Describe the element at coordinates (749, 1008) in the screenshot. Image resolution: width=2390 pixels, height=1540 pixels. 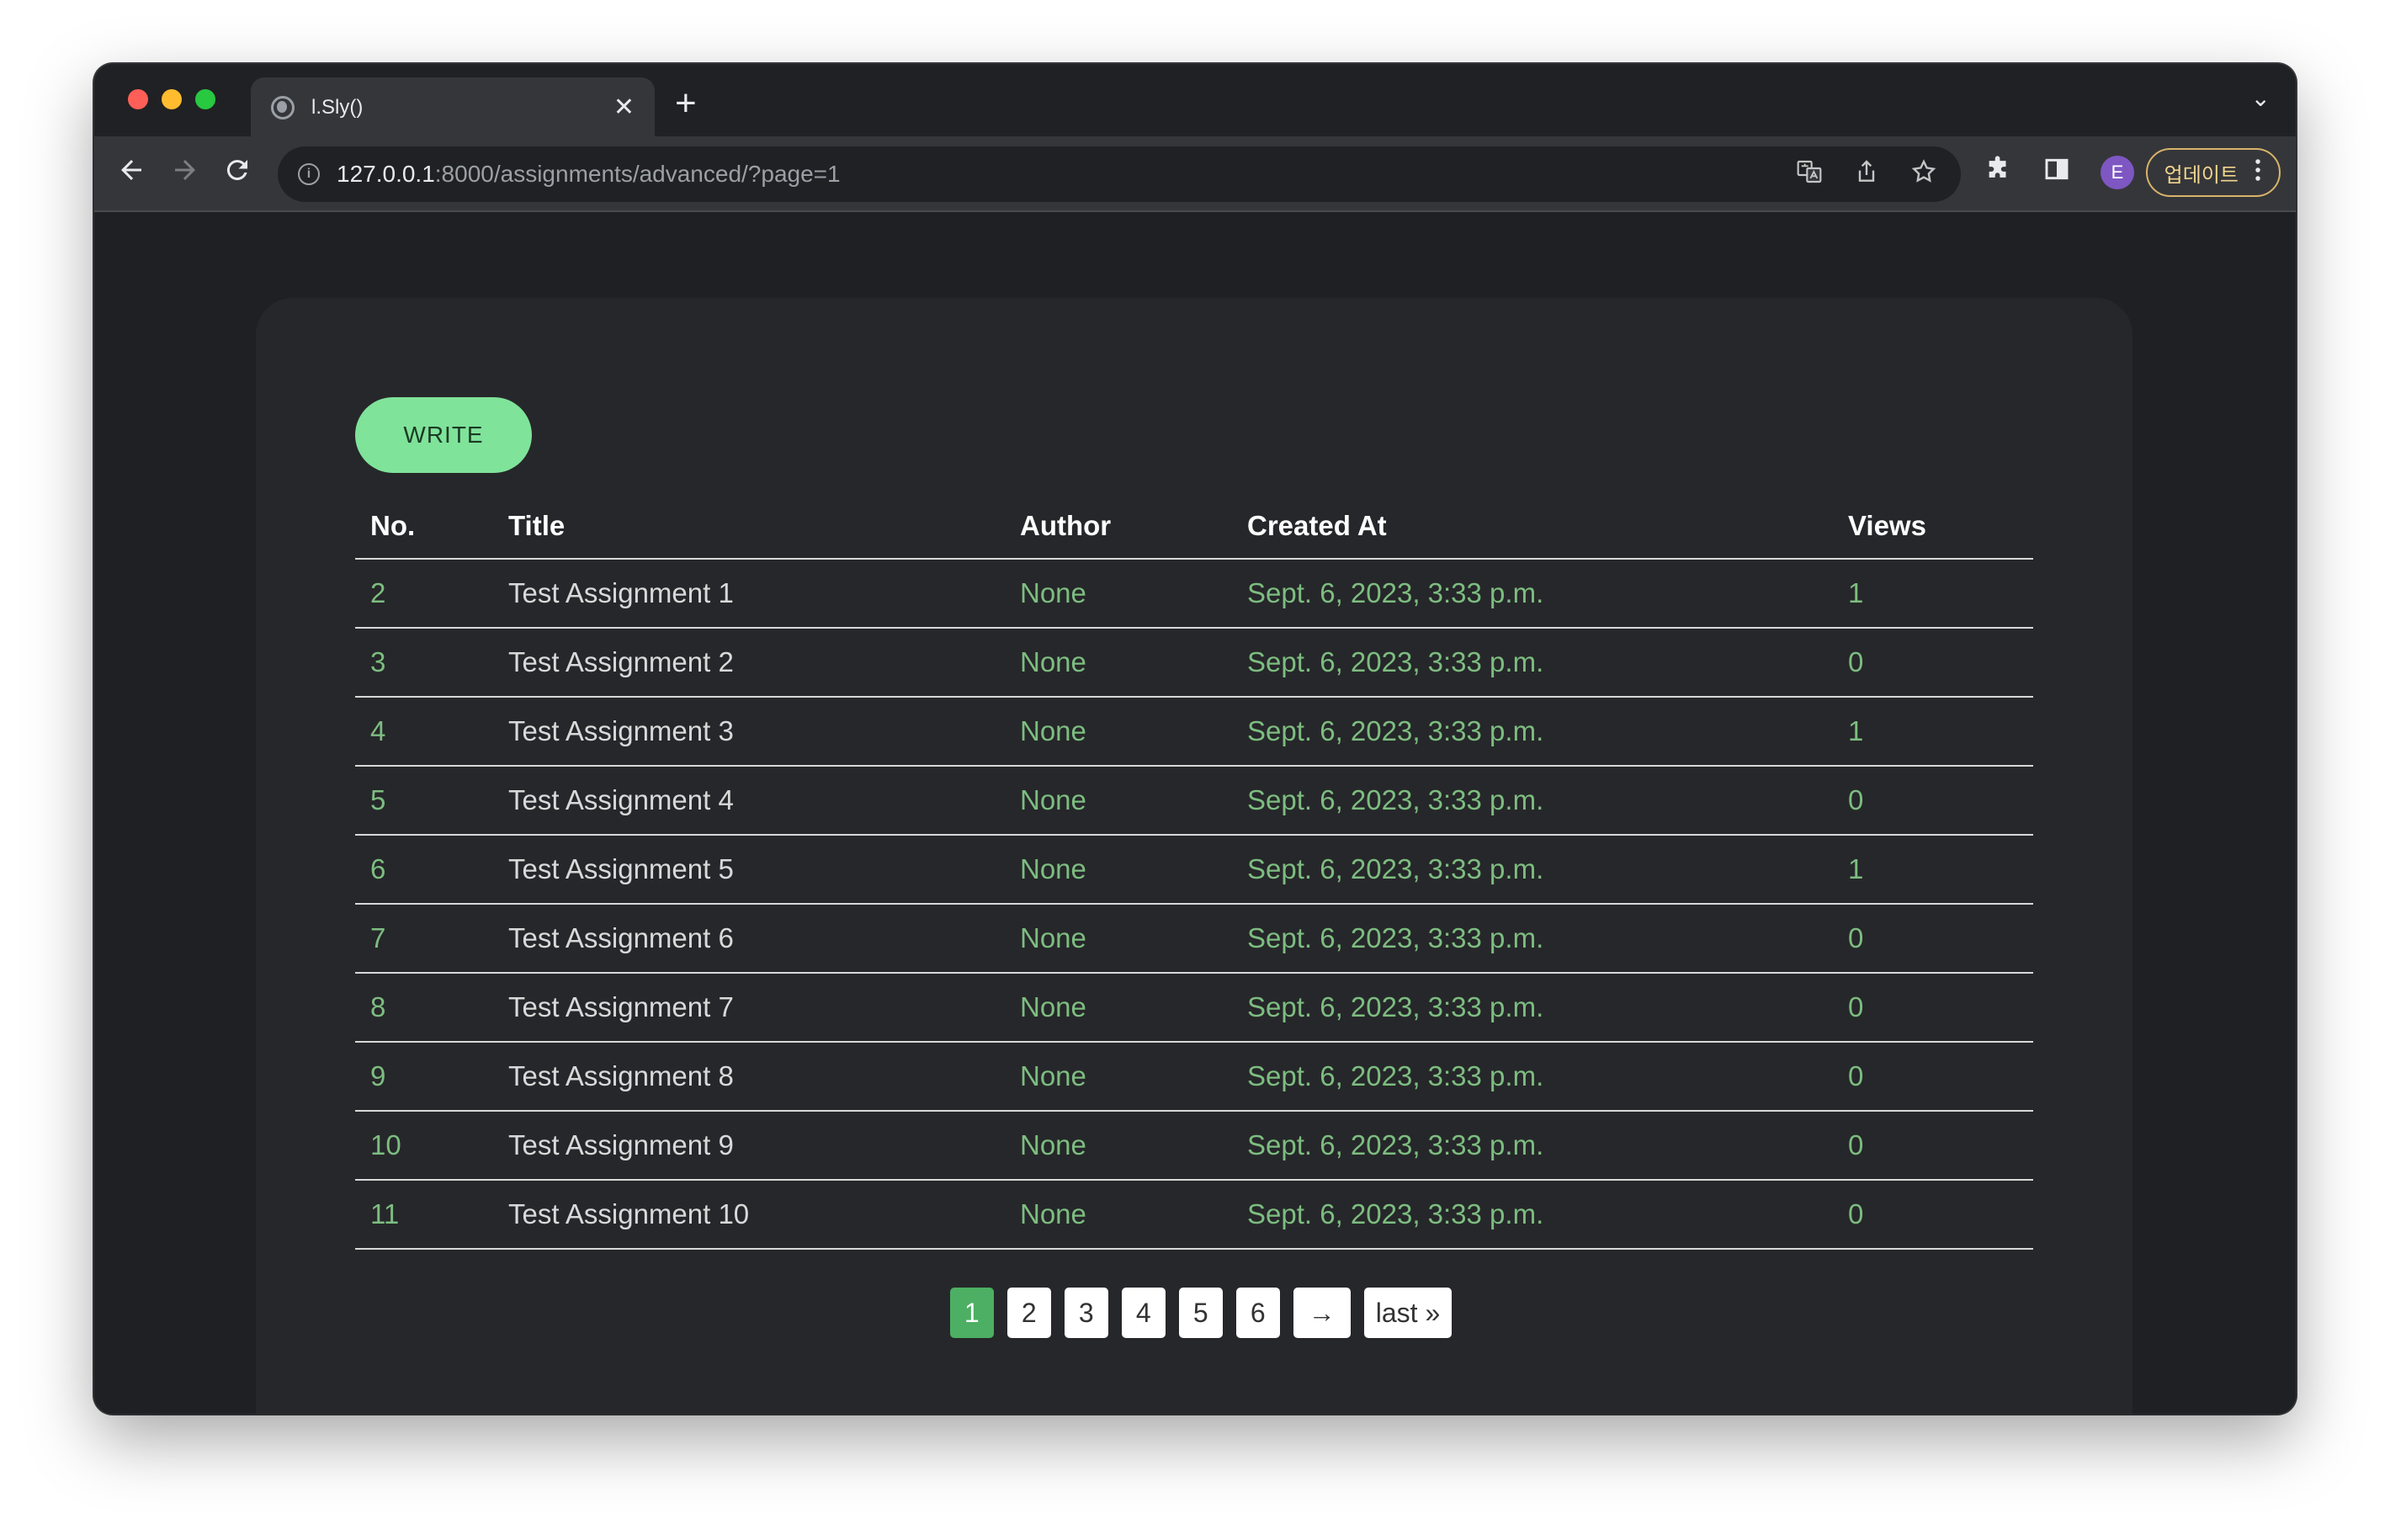
I see `cell-title-link: Test Assignment 7` at that location.